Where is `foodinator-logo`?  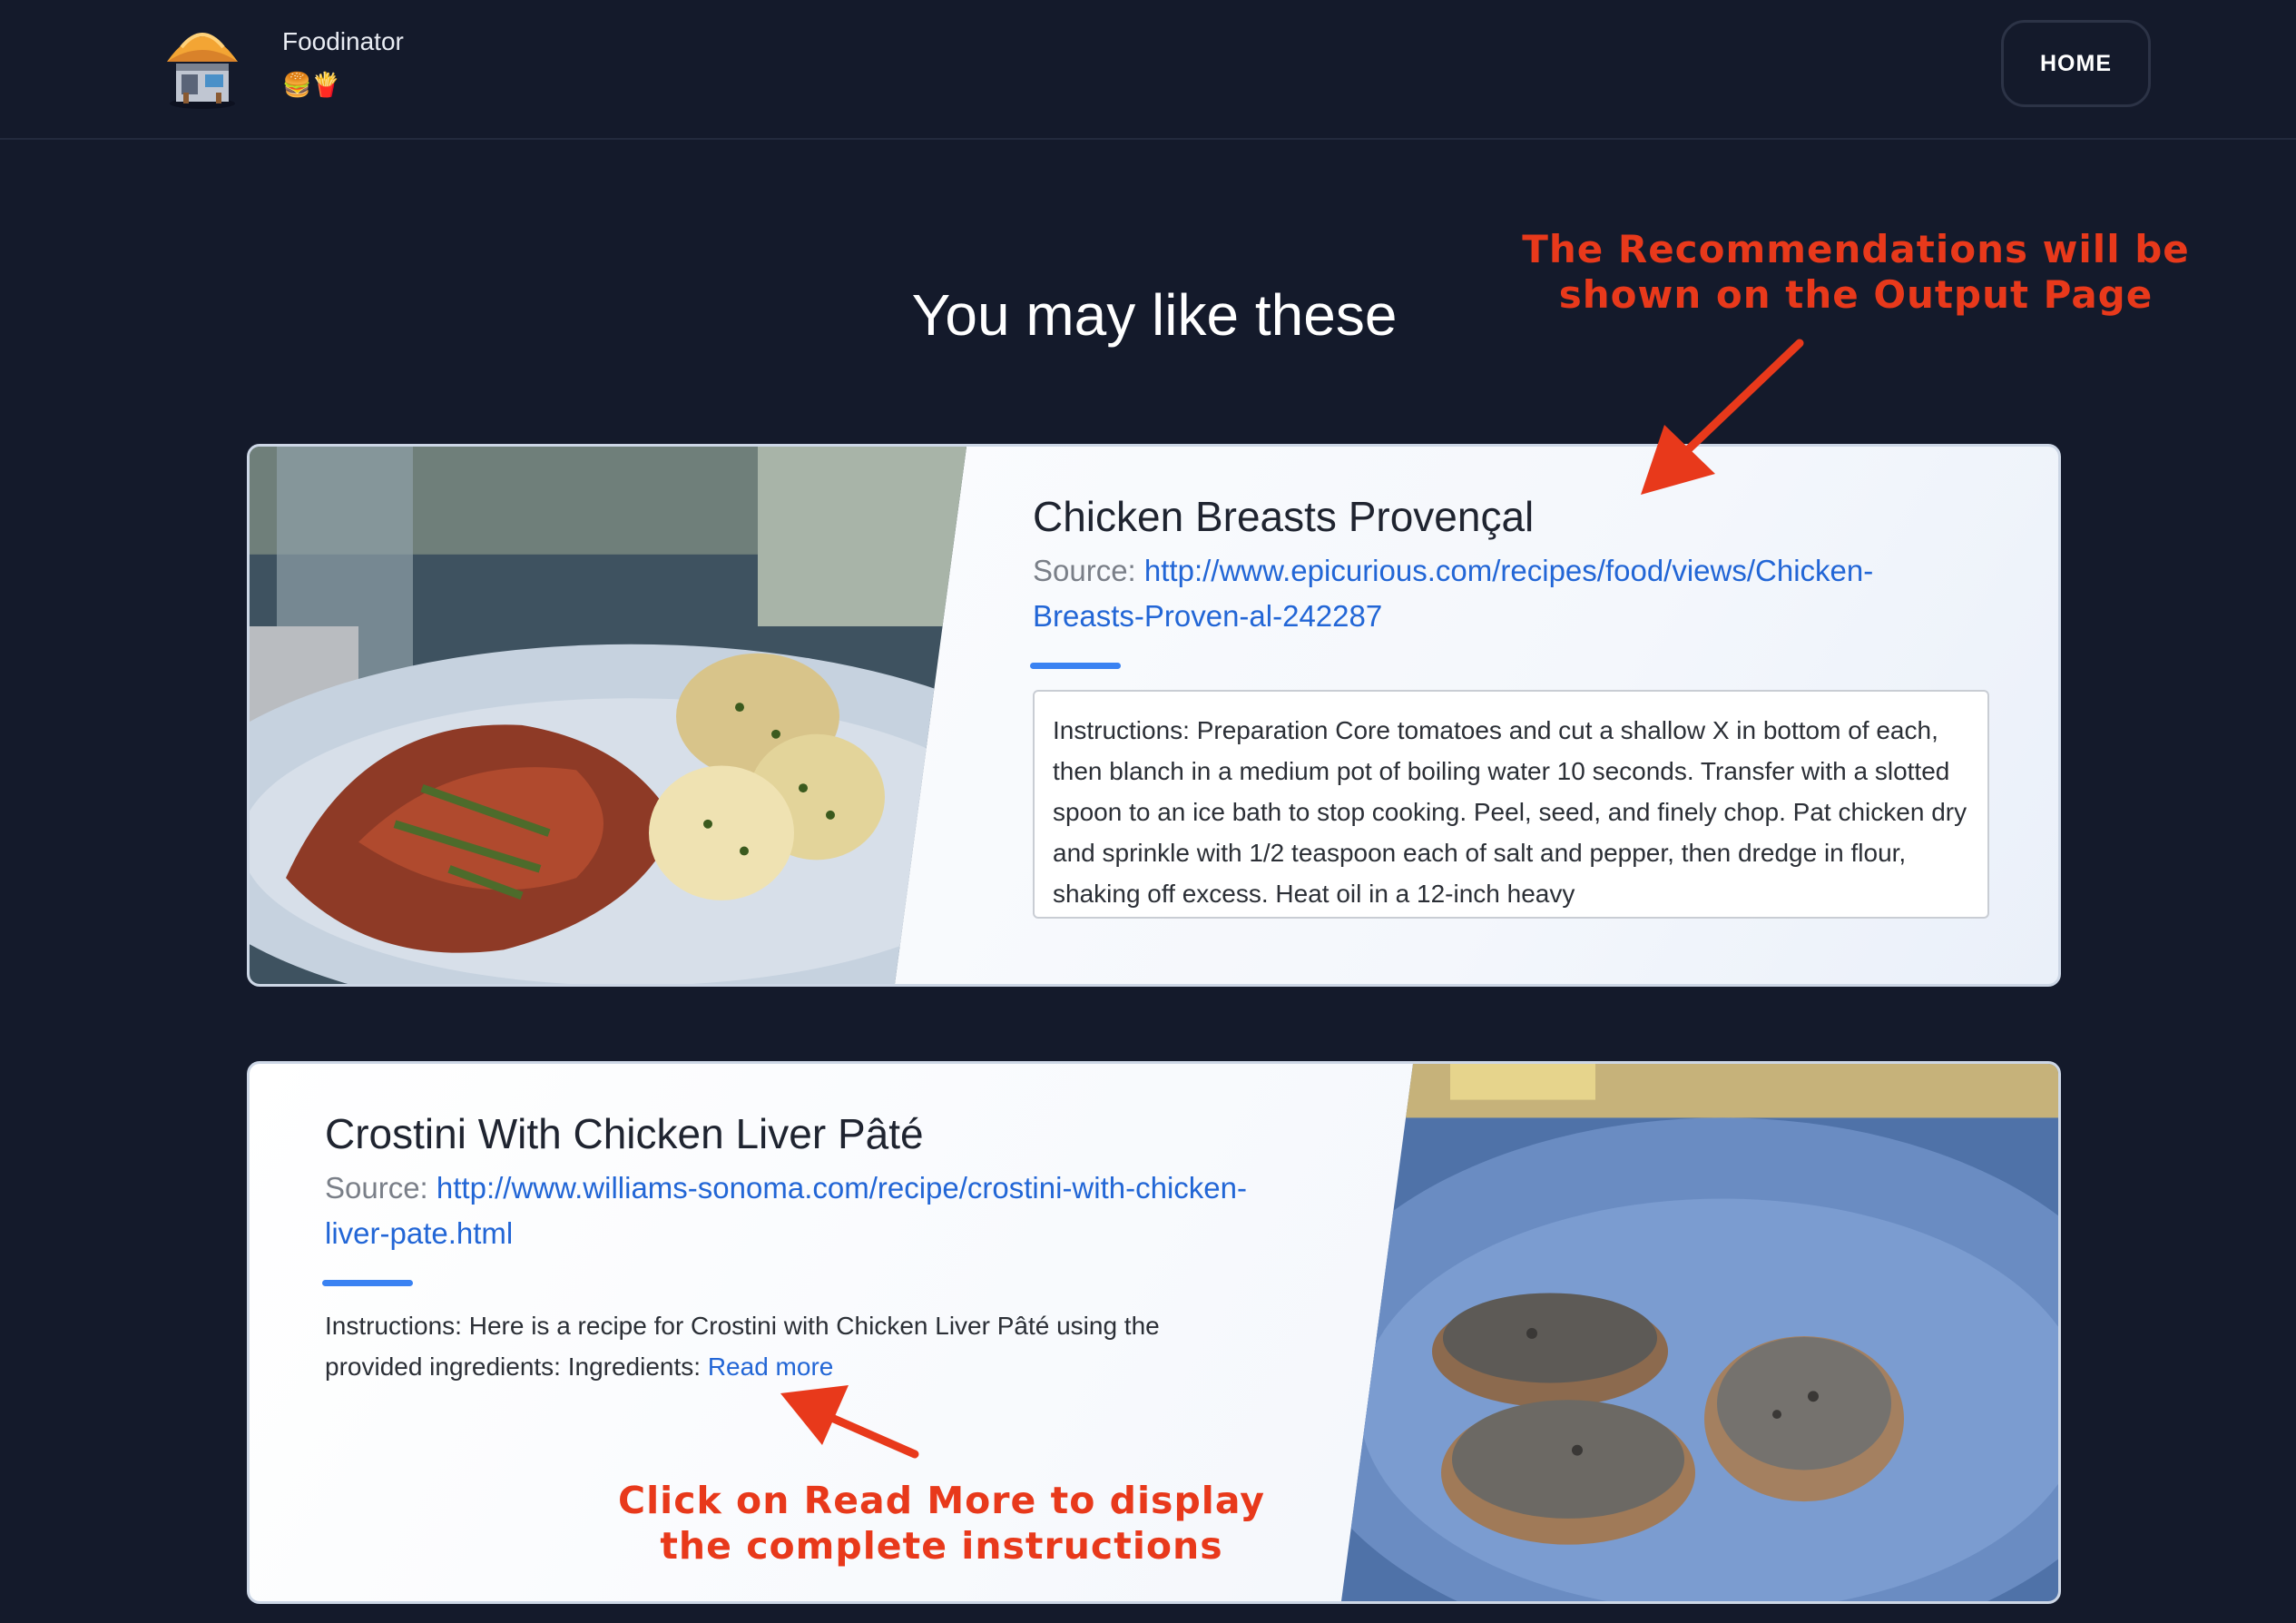
foodinator-logo is located at coordinates (202, 65).